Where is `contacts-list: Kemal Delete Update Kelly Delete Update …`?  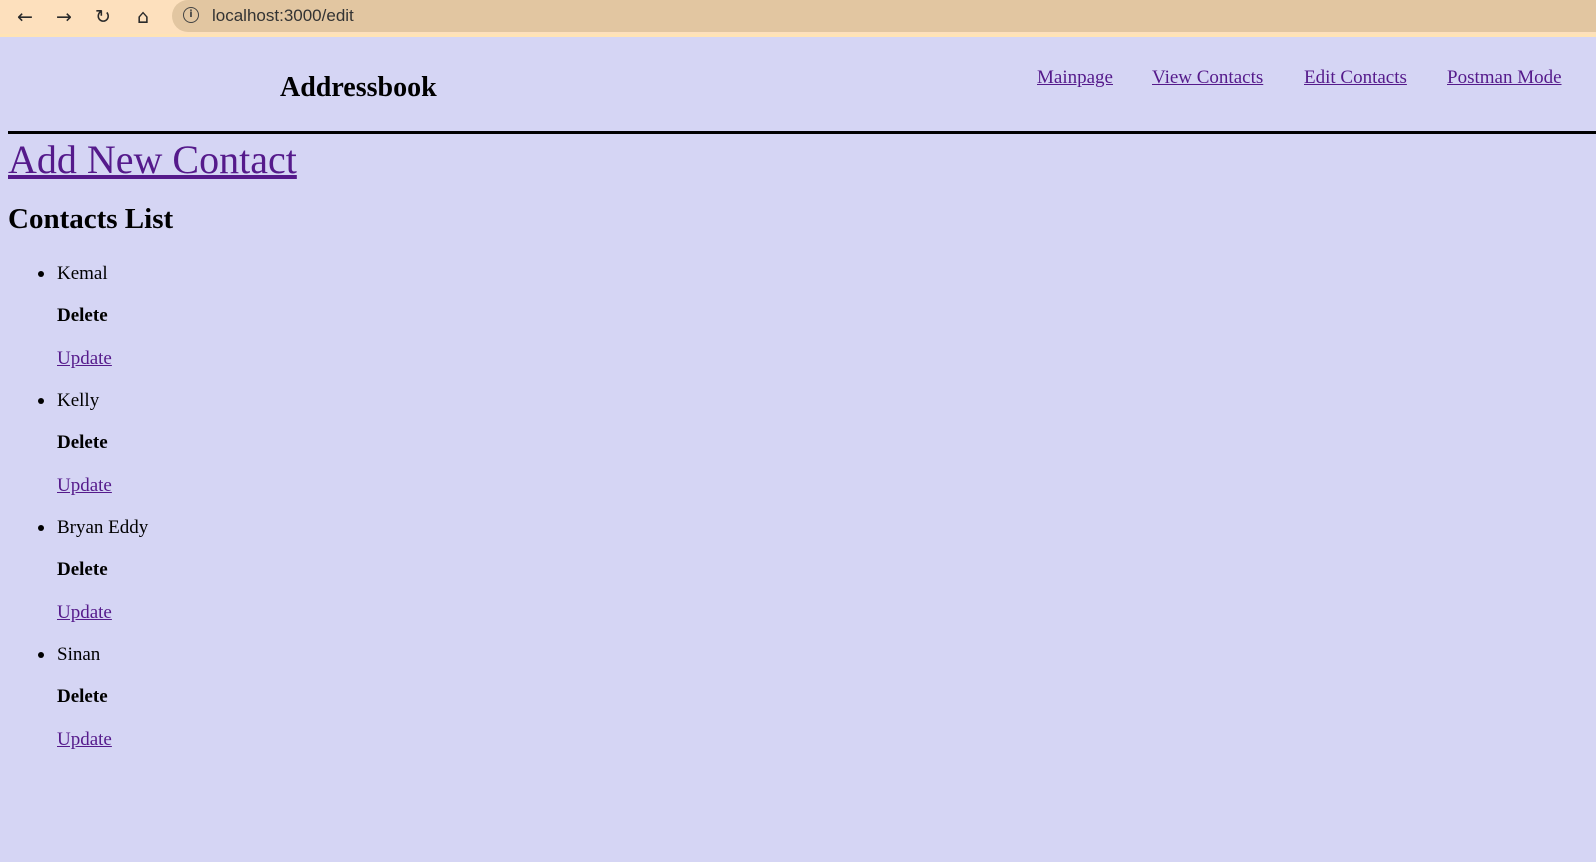
contacts-list: Kemal Delete Update Kelly Delete Update … is located at coordinates (74, 507).